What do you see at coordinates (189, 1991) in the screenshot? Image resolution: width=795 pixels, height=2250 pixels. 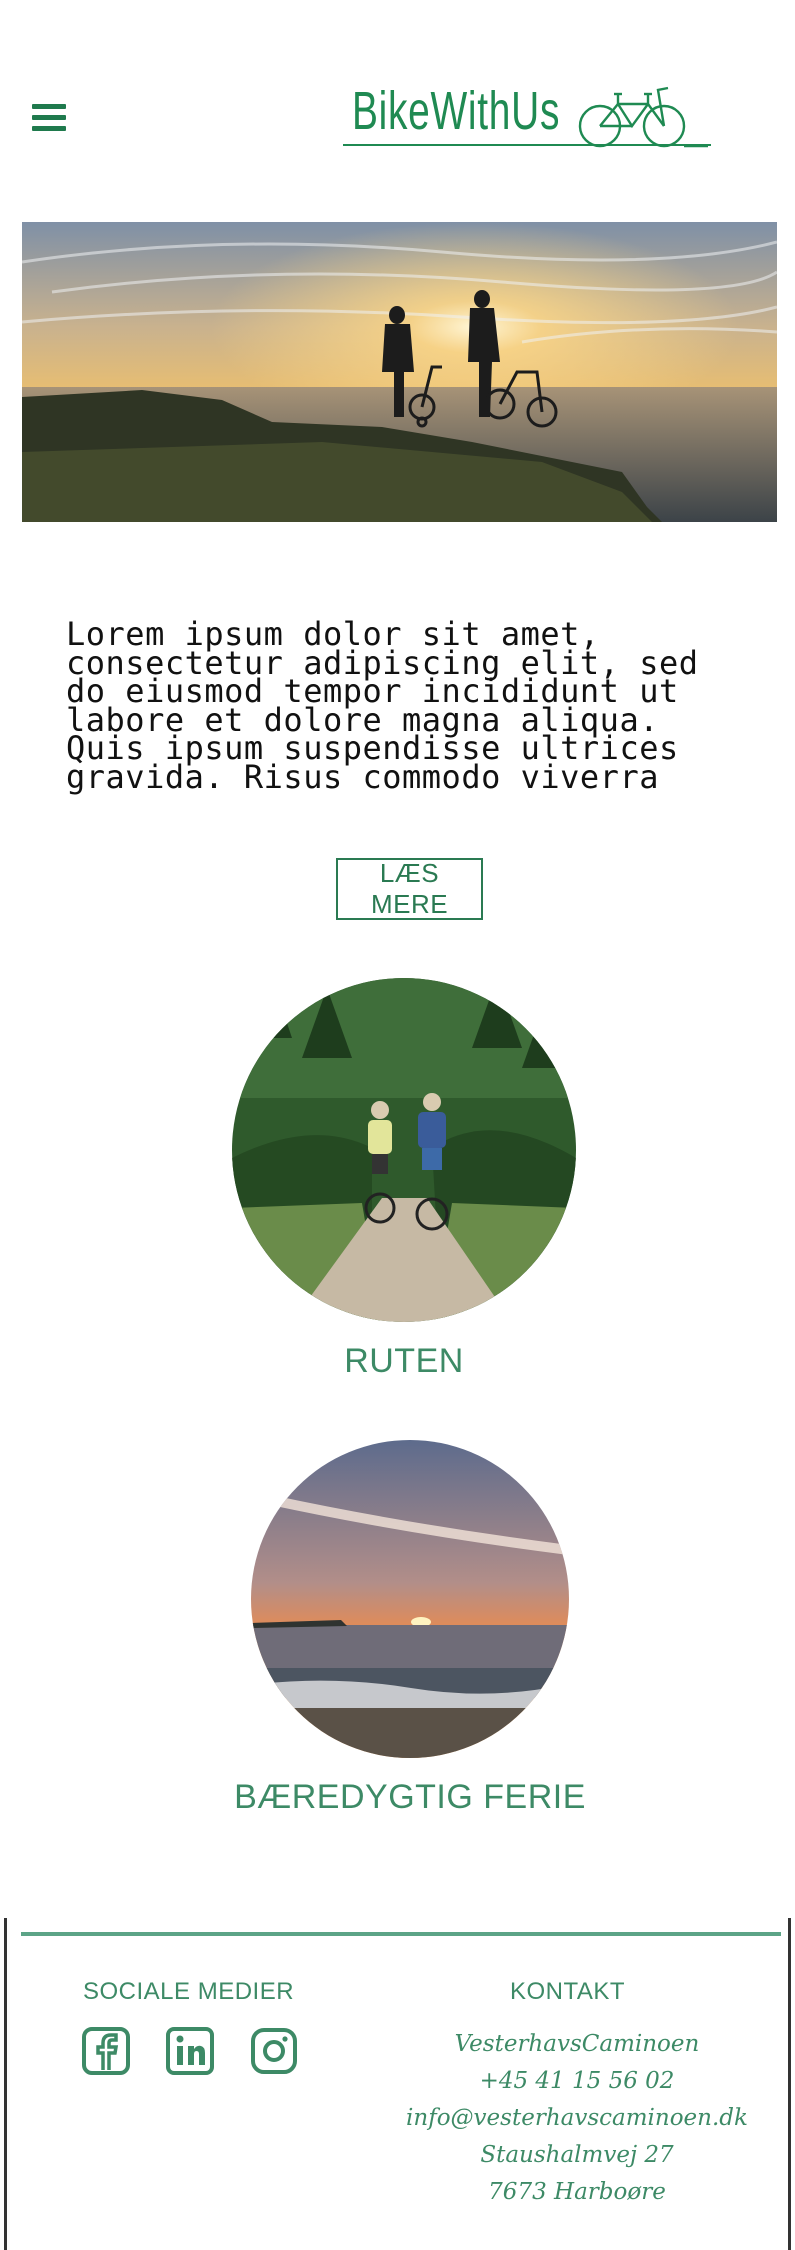 I see `social-media-title: SOCIALE MEDIER` at bounding box center [189, 1991].